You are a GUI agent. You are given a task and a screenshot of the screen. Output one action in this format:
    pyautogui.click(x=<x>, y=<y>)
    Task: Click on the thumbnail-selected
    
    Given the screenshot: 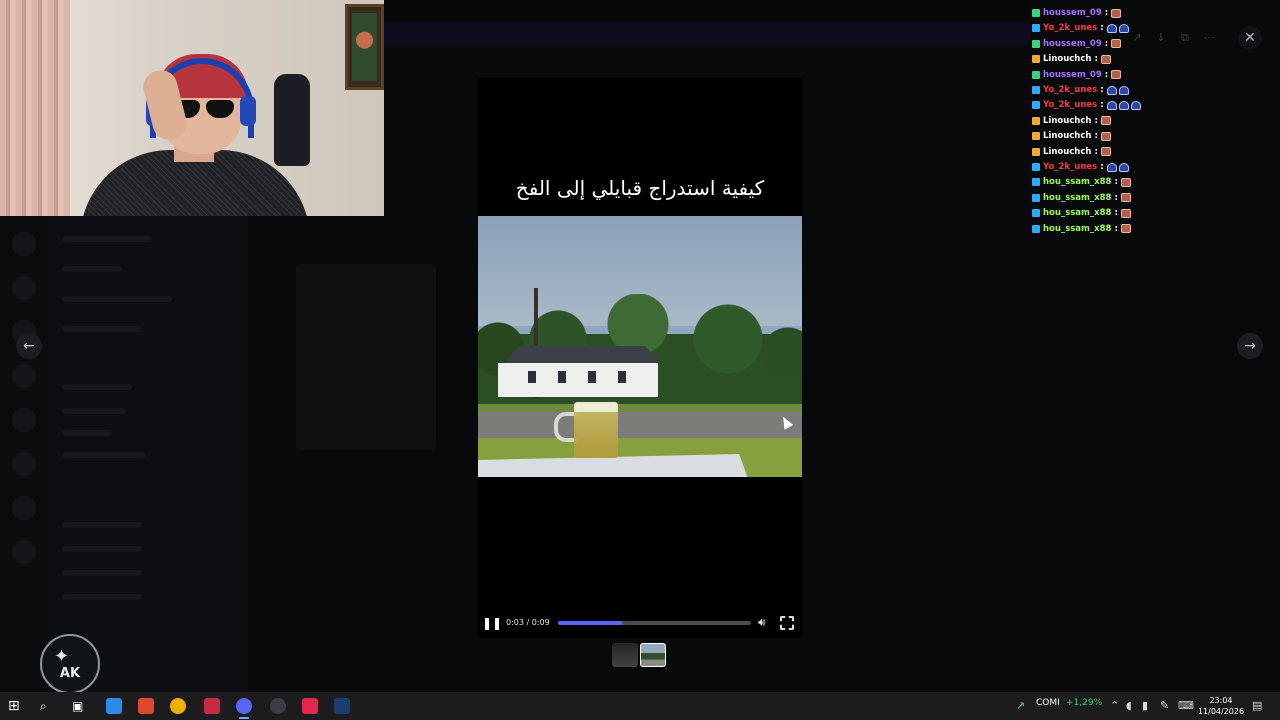 What is the action you would take?
    pyautogui.click(x=653, y=655)
    